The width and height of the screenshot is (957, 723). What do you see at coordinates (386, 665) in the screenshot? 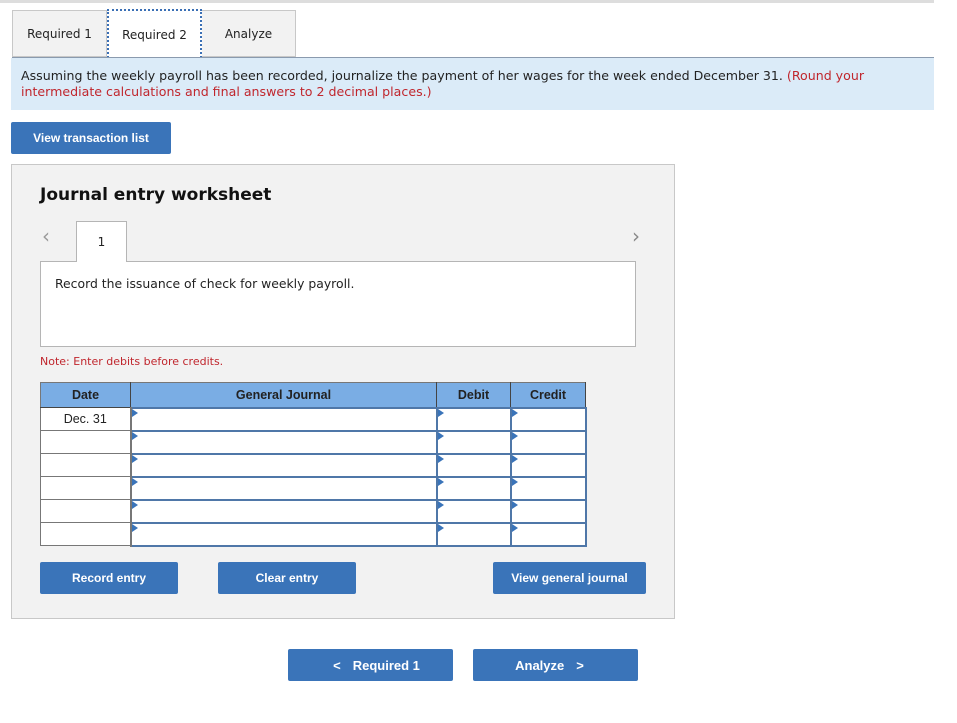
I see `previous-label: Required 1` at bounding box center [386, 665].